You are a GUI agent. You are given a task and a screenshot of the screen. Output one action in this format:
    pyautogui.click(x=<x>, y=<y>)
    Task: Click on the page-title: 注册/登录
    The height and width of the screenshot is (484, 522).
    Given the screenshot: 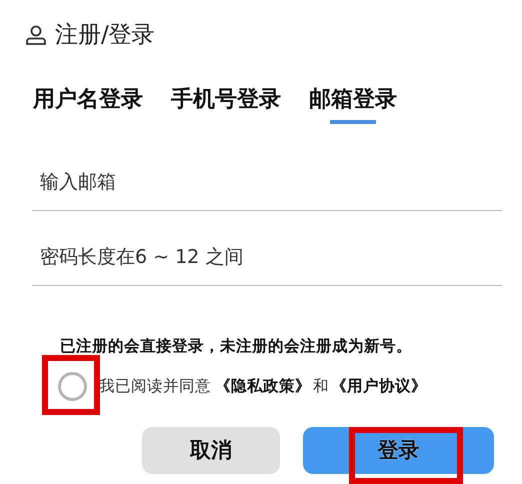 What is the action you would take?
    pyautogui.click(x=105, y=35)
    